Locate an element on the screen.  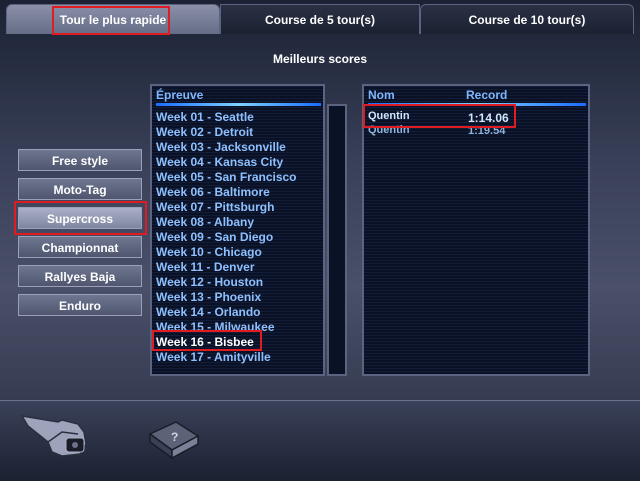
event-item: Week 12 - Houston is located at coordinates (209, 282).